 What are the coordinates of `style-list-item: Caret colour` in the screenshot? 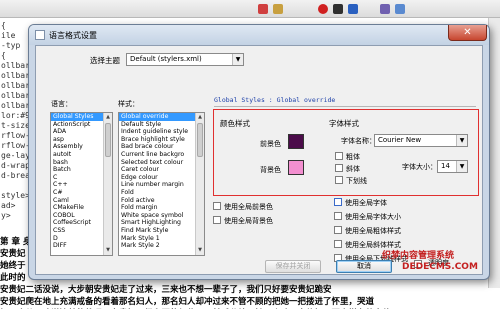 It's located at (161, 170).